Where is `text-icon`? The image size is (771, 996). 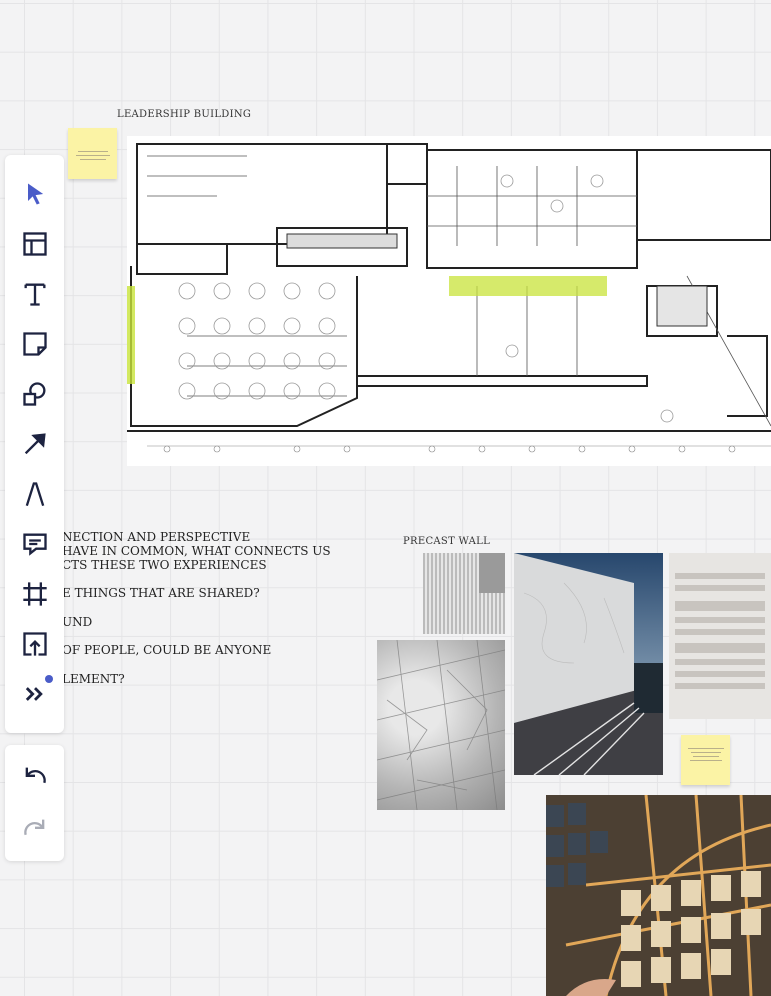 text-icon is located at coordinates (35, 294).